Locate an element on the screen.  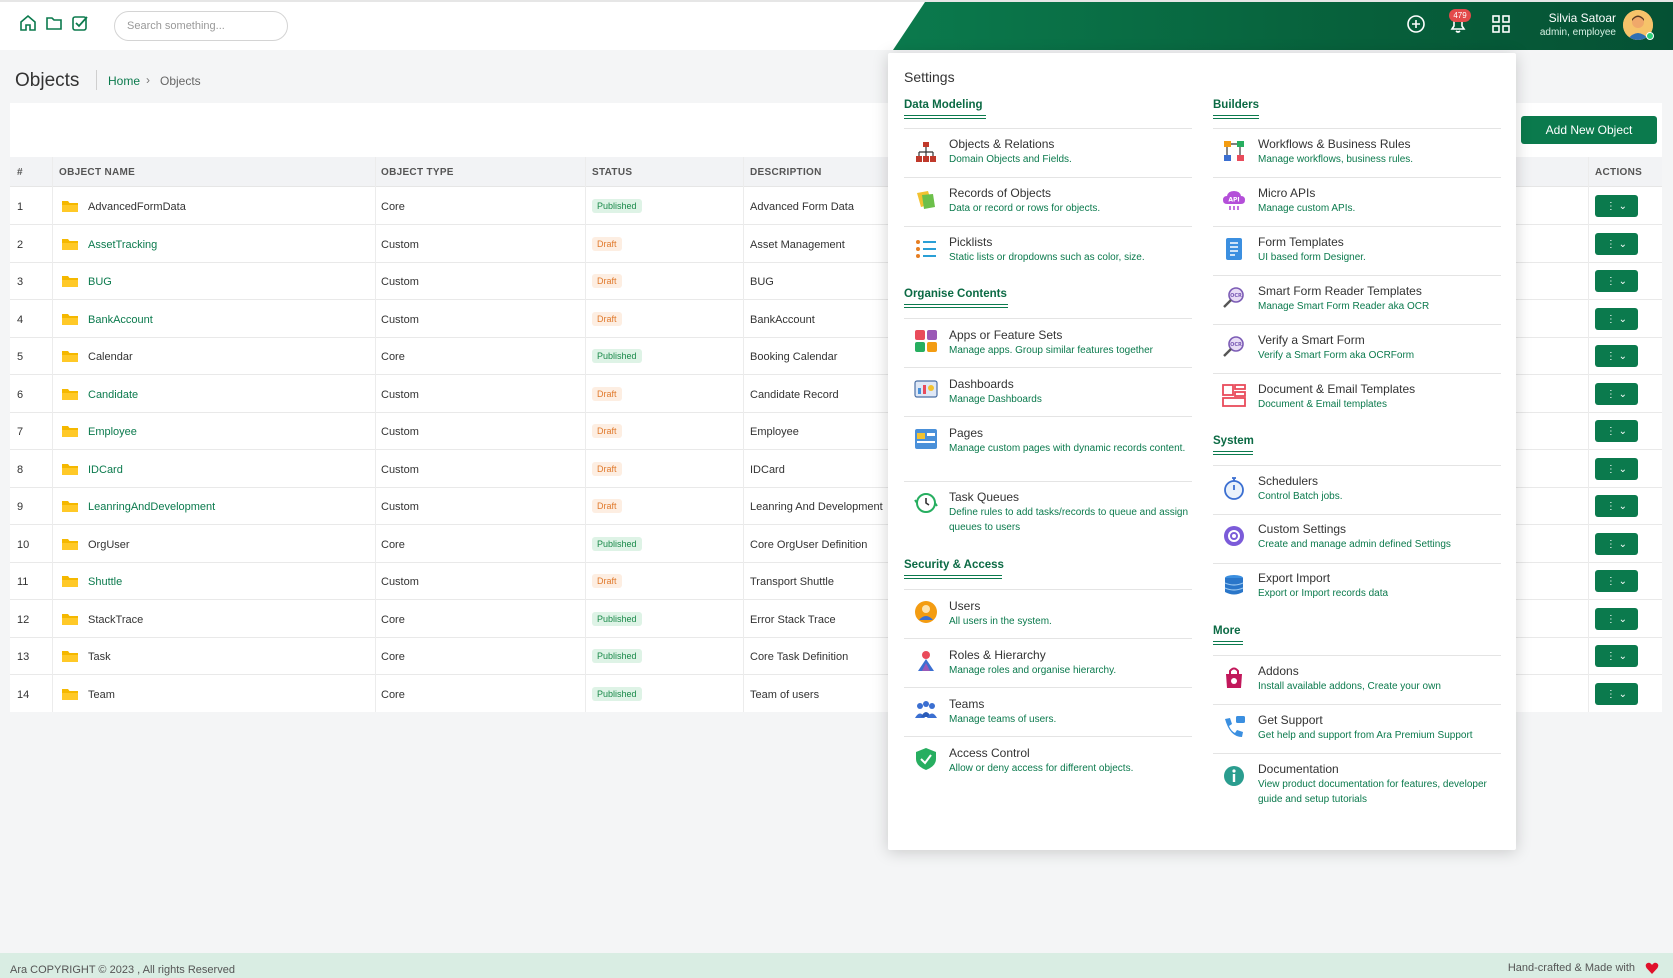
grid-apps-icon is located at coordinates (1501, 24).